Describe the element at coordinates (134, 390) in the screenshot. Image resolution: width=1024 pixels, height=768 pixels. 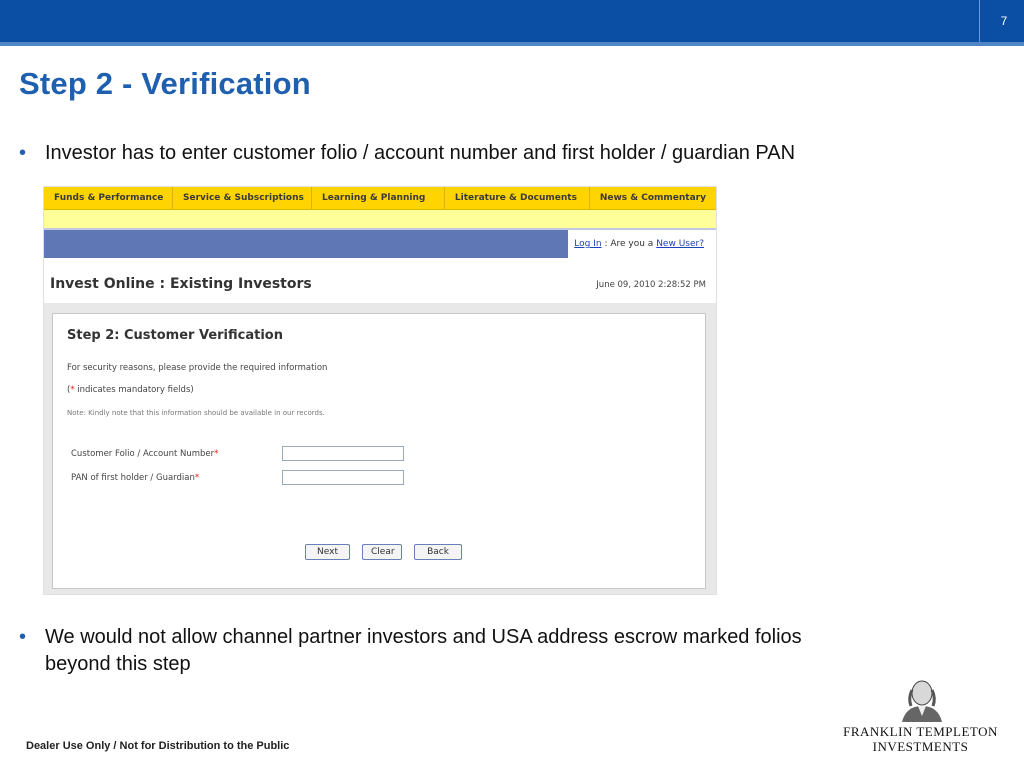
I see `mandatory-text: indicates mandatory fields)` at that location.